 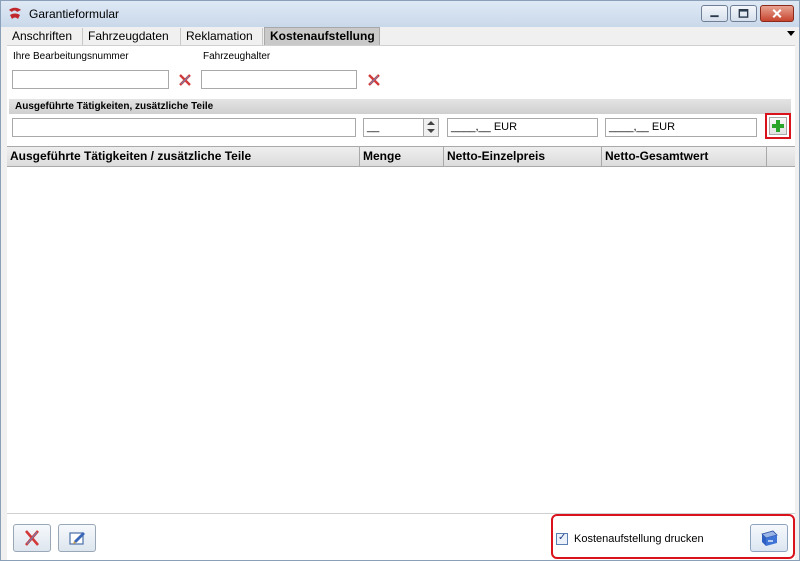 What do you see at coordinates (15, 13) in the screenshot?
I see `app-logo-icon` at bounding box center [15, 13].